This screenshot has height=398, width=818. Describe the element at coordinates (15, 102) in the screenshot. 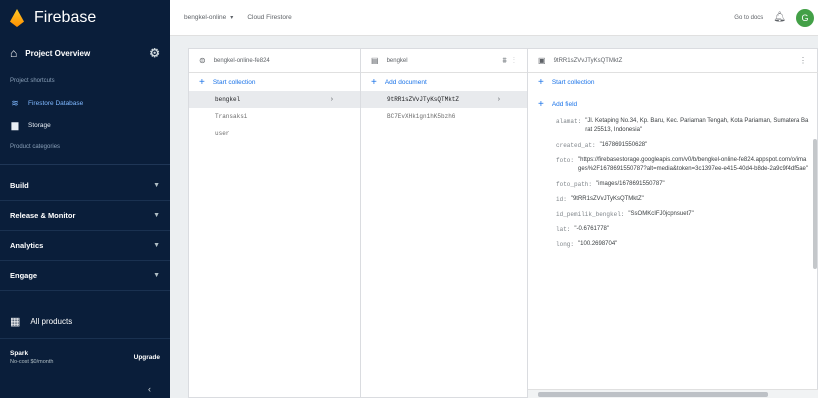

I see `firestore-icon: ≋` at that location.